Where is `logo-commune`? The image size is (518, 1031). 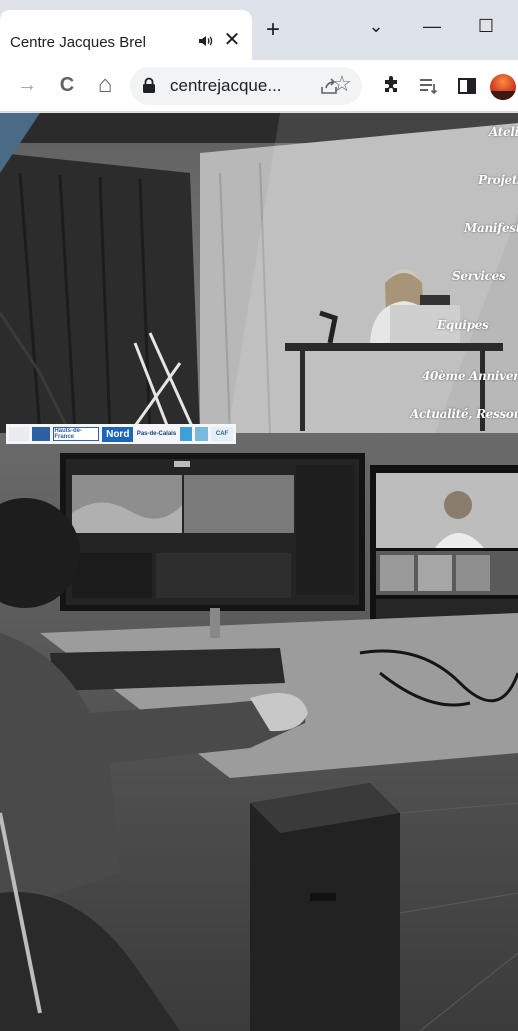 logo-commune is located at coordinates (202, 434).